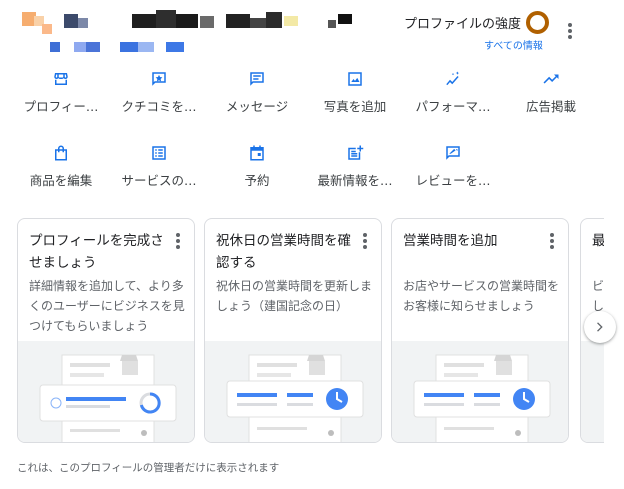 Image resolution: width=624 pixels, height=489 pixels. What do you see at coordinates (550, 106) in the screenshot?
I see `action-label: 広告掲載` at bounding box center [550, 106].